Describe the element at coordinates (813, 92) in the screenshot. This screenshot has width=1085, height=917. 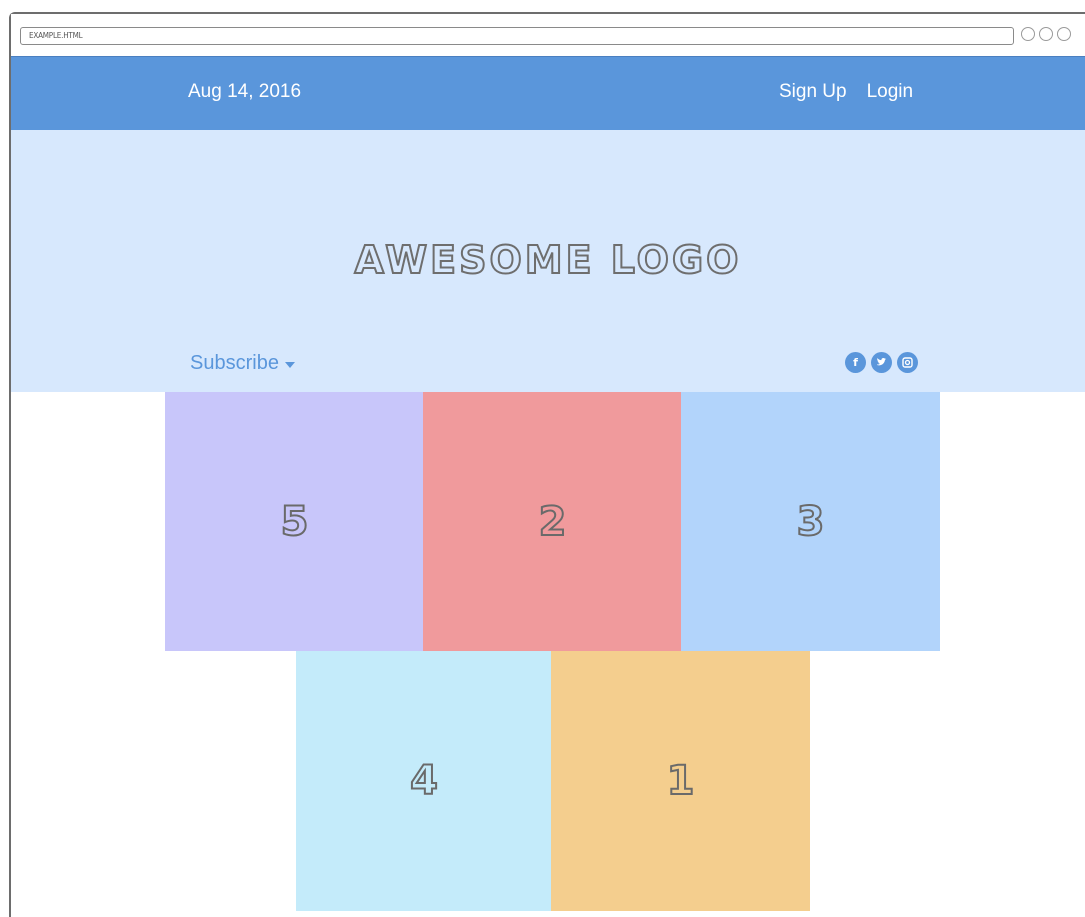
I see `signup-link: Sign Up` at that location.